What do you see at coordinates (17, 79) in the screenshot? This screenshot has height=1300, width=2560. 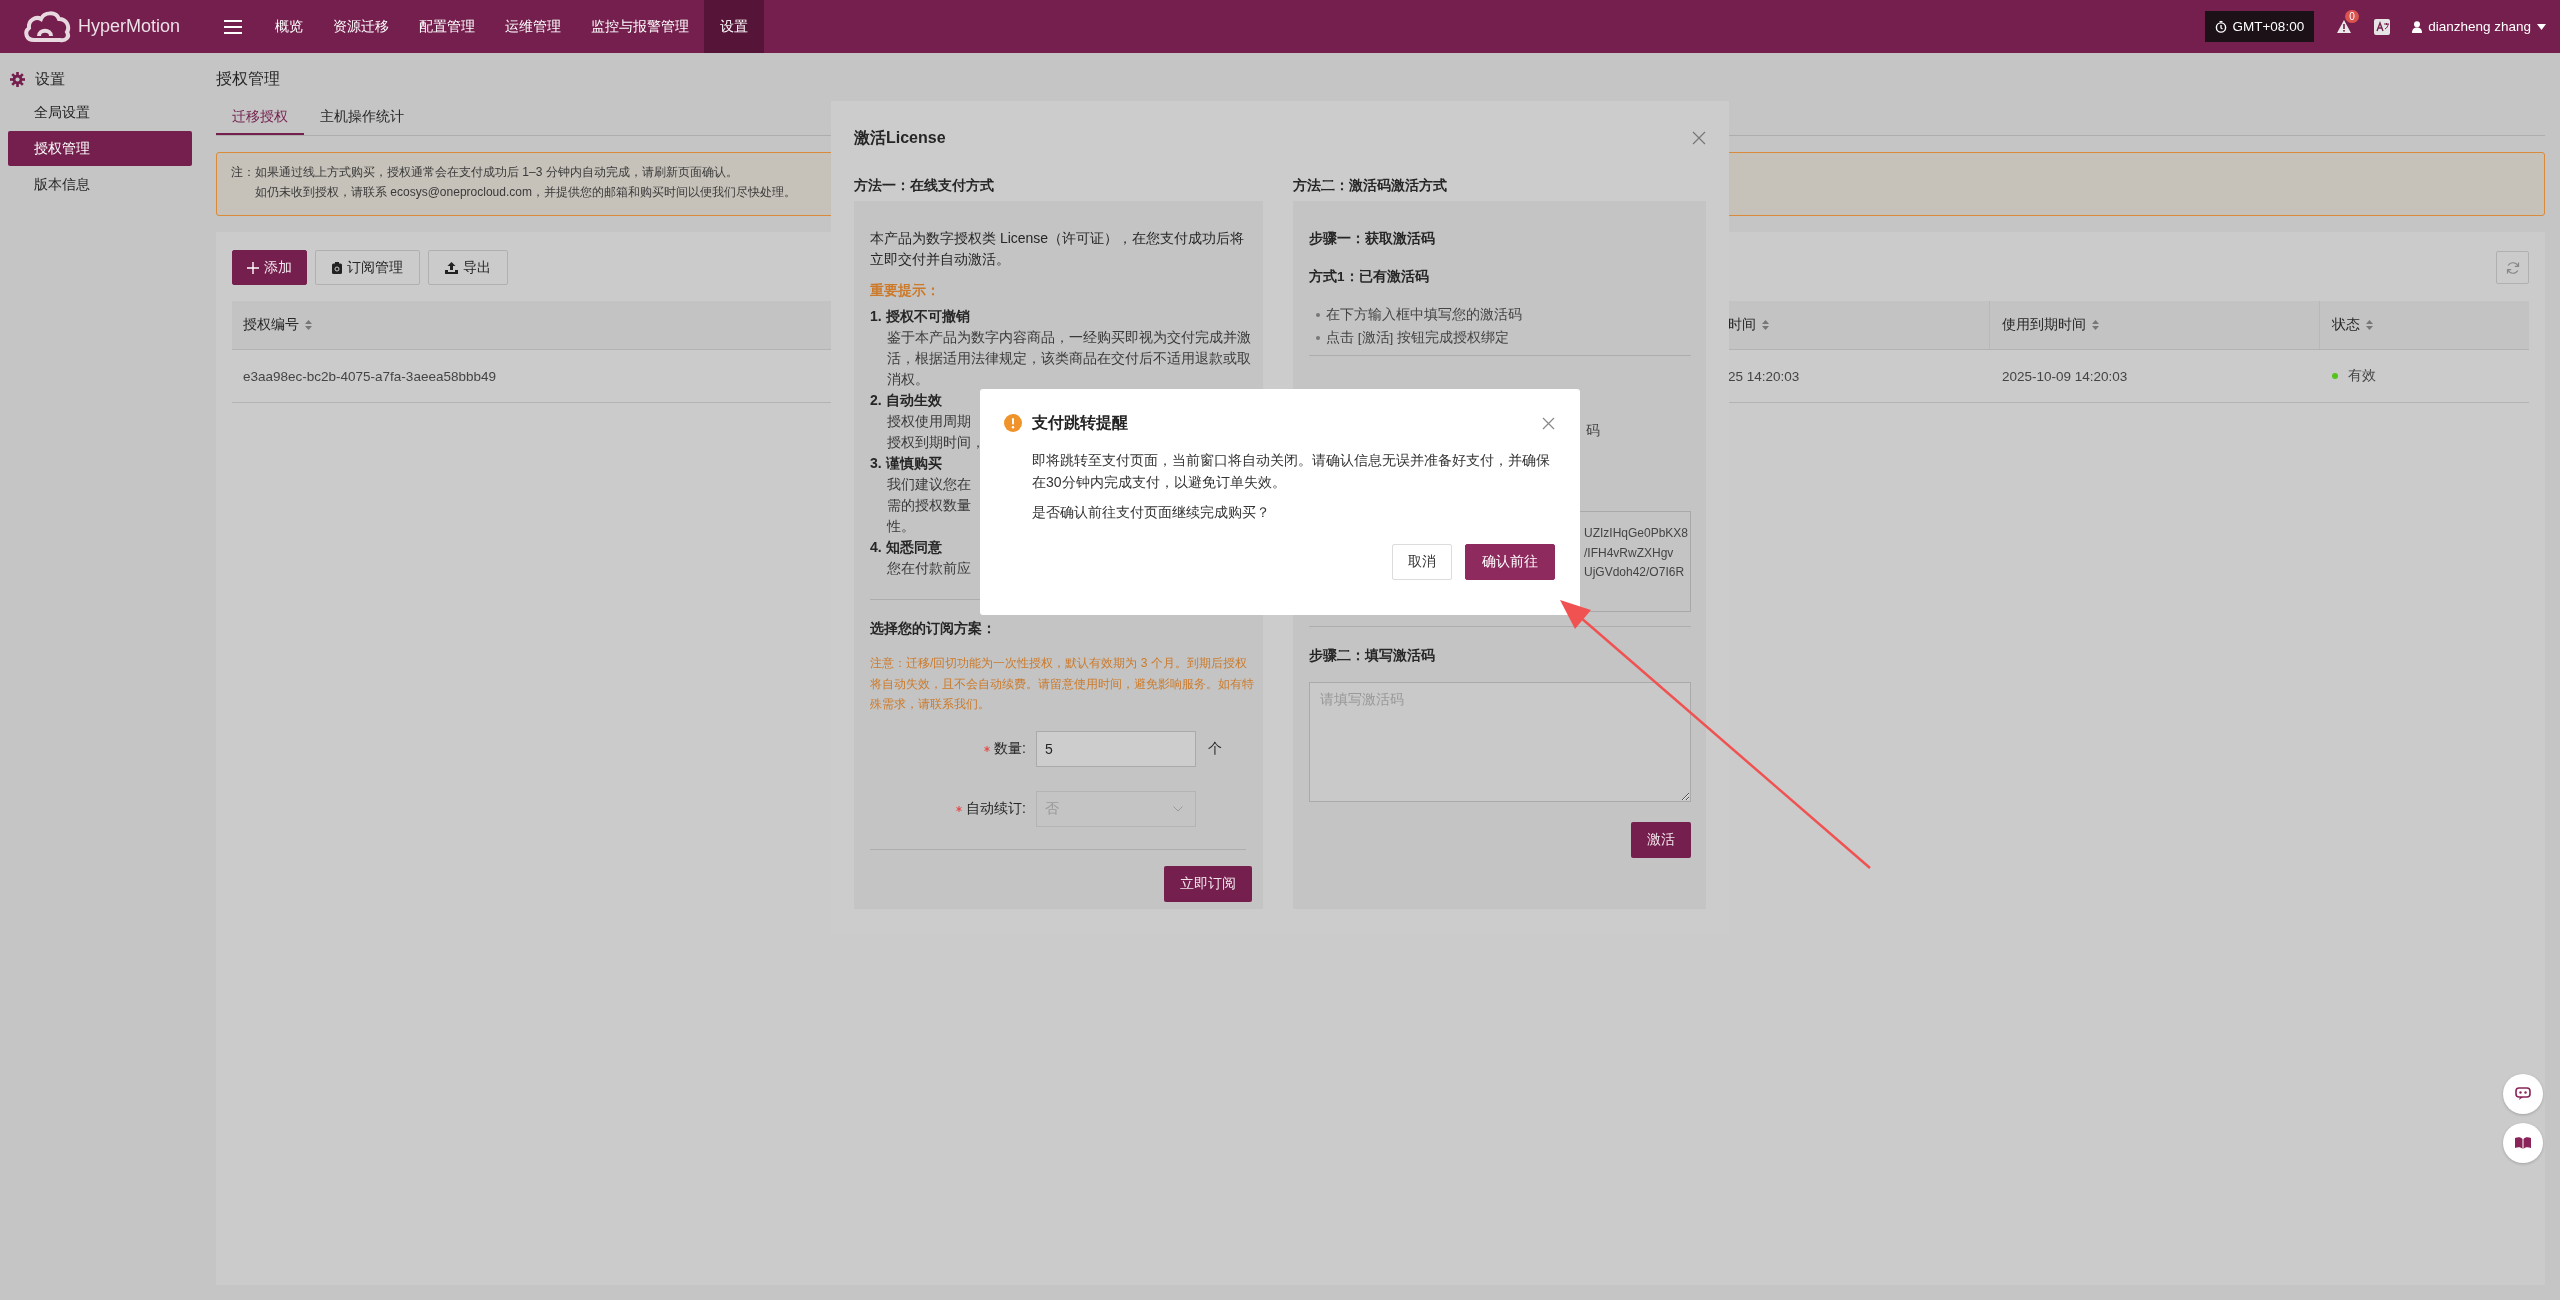 I see `gear-icon` at bounding box center [17, 79].